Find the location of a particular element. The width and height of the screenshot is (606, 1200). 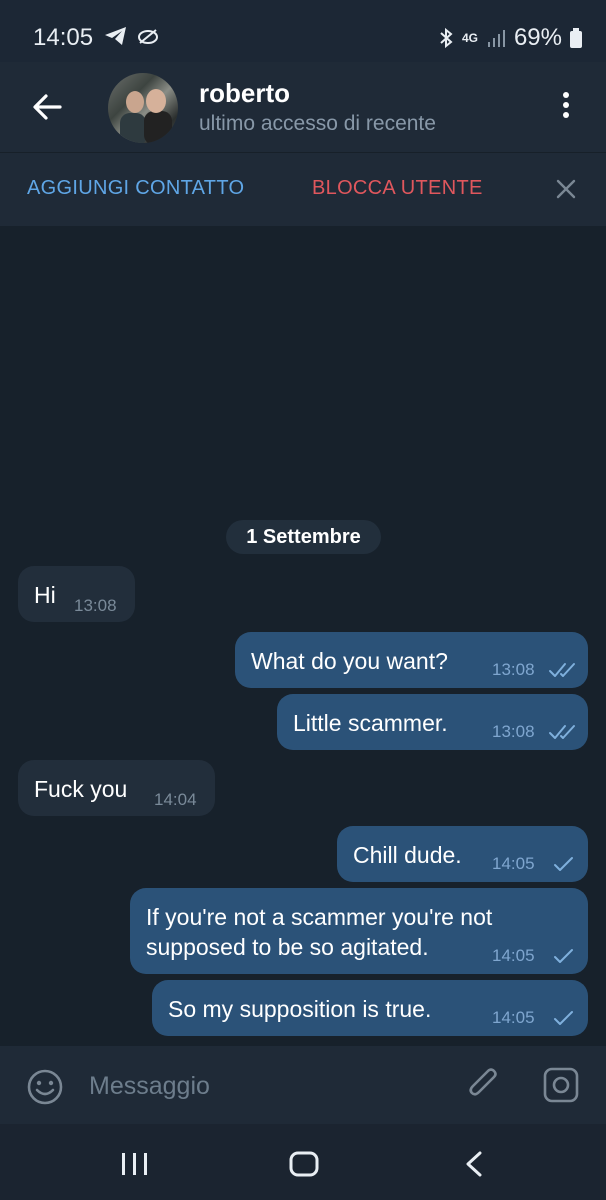

battery-percent: 69% is located at coordinates (537, 37).